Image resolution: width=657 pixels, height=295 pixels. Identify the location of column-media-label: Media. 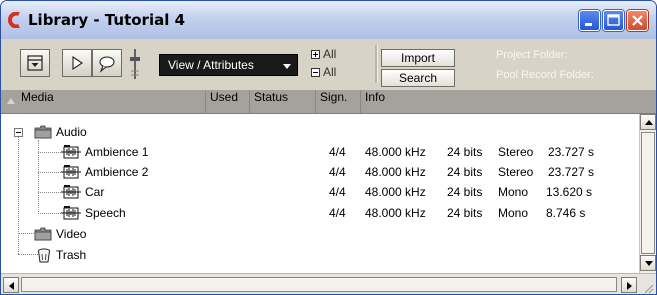
(37, 97).